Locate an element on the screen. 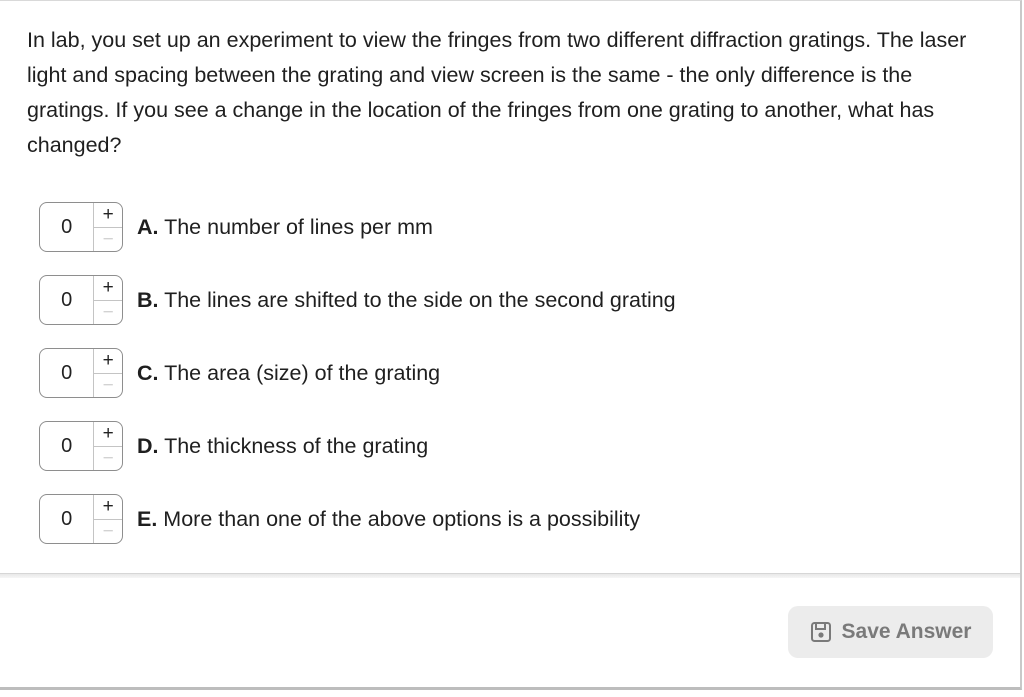 The height and width of the screenshot is (697, 1024). option-text: The area (size) of the grating is located at coordinates (299, 372).